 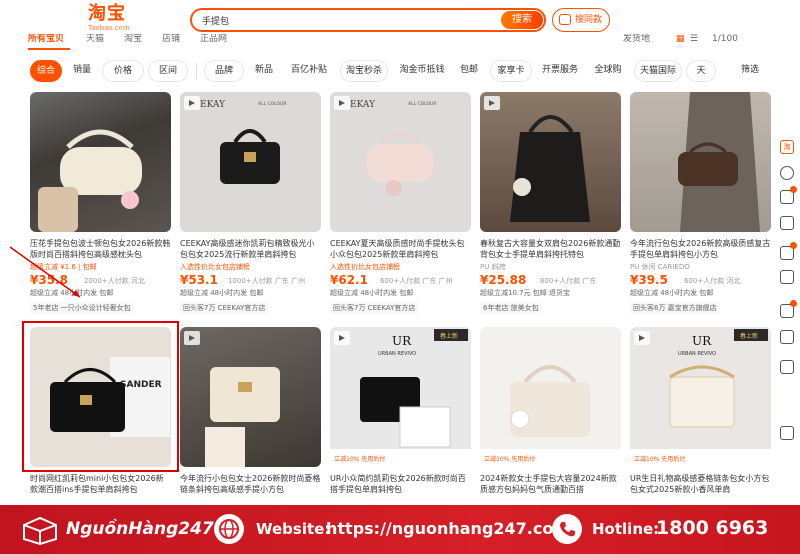 I want to click on hotline-number: 1800 6963, so click(x=712, y=528).